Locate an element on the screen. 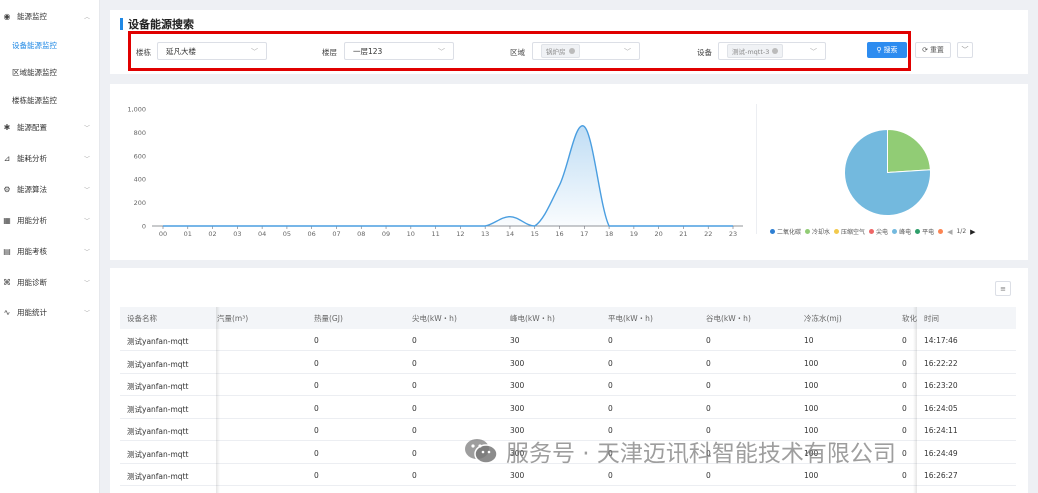 Image resolution: width=1038 pixels, height=493 pixels. network-icon: ✱ is located at coordinates (7, 127).